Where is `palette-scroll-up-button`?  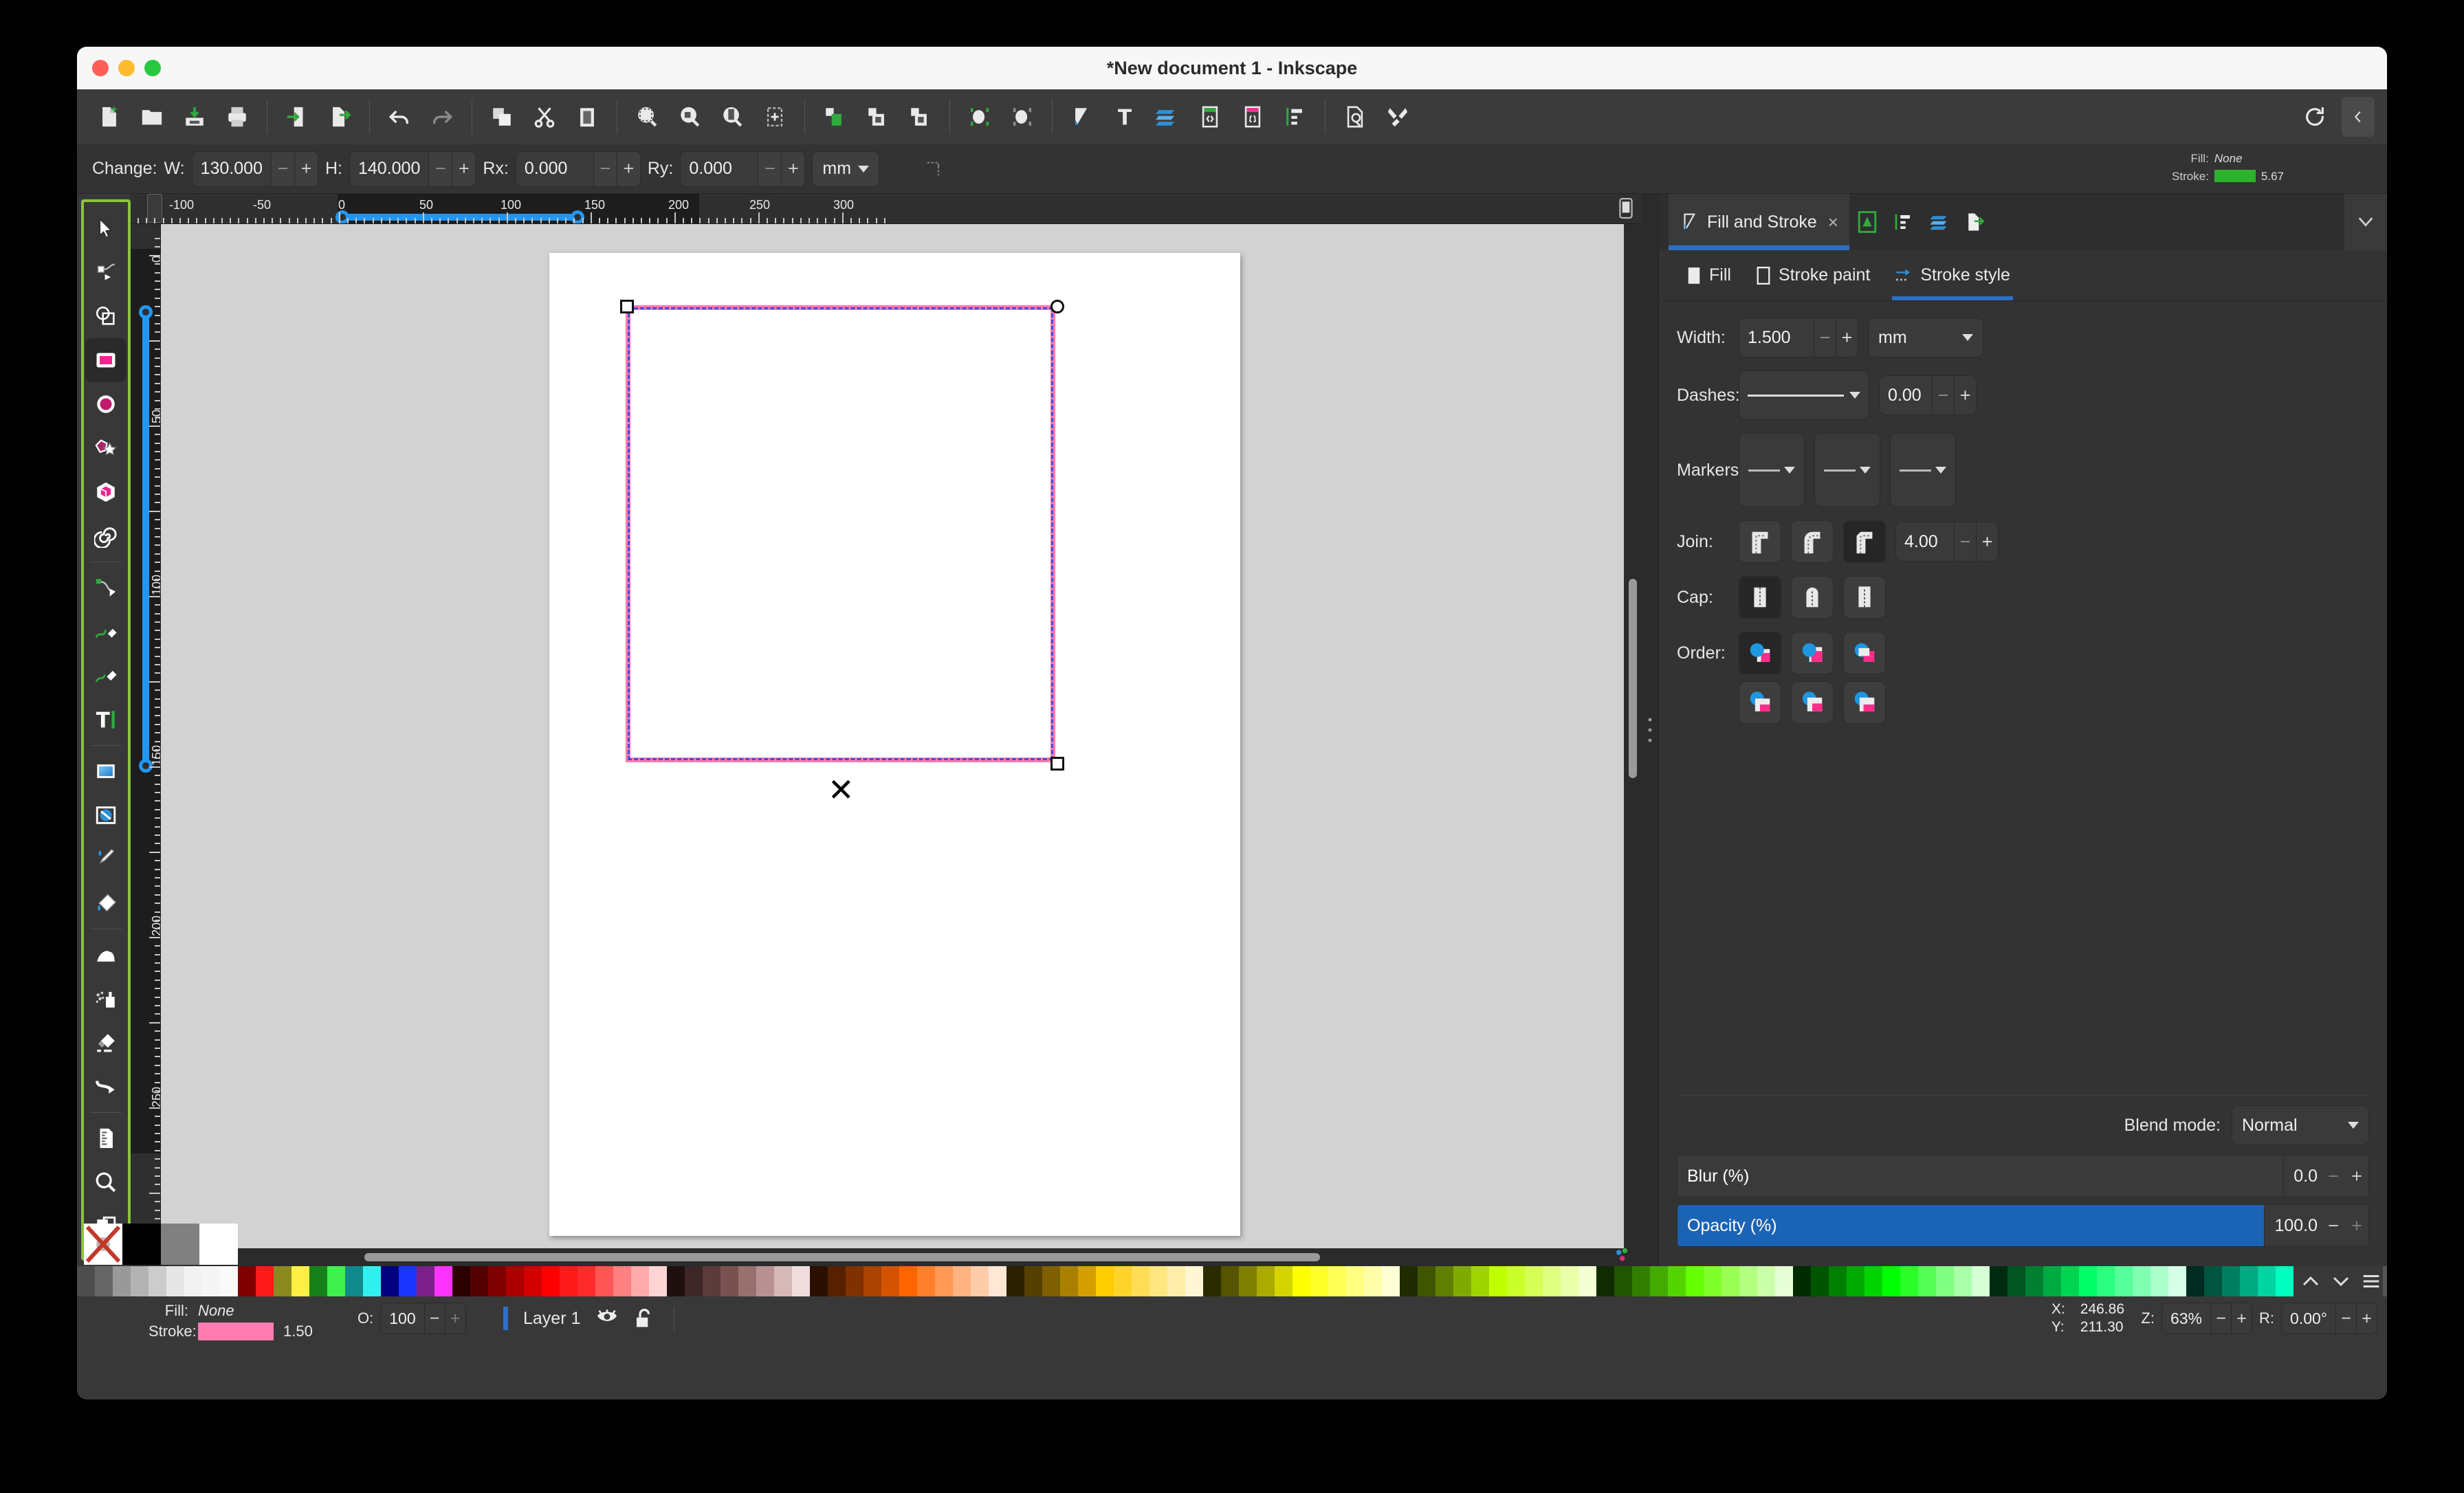 palette-scroll-up-button is located at coordinates (2310, 1281).